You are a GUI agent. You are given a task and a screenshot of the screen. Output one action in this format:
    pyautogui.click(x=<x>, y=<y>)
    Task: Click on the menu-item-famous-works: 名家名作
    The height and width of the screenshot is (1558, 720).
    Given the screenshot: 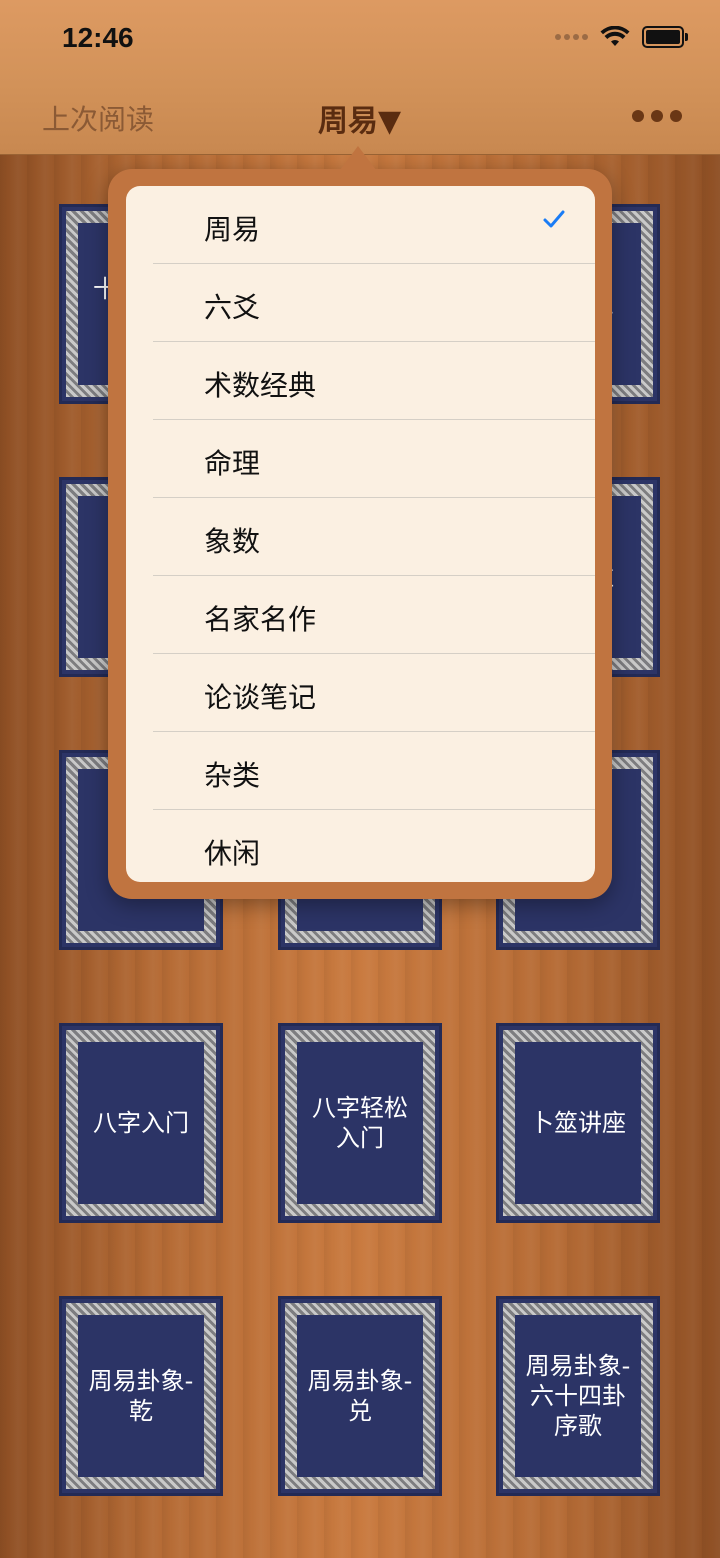 What is the action you would take?
    pyautogui.click(x=360, y=615)
    